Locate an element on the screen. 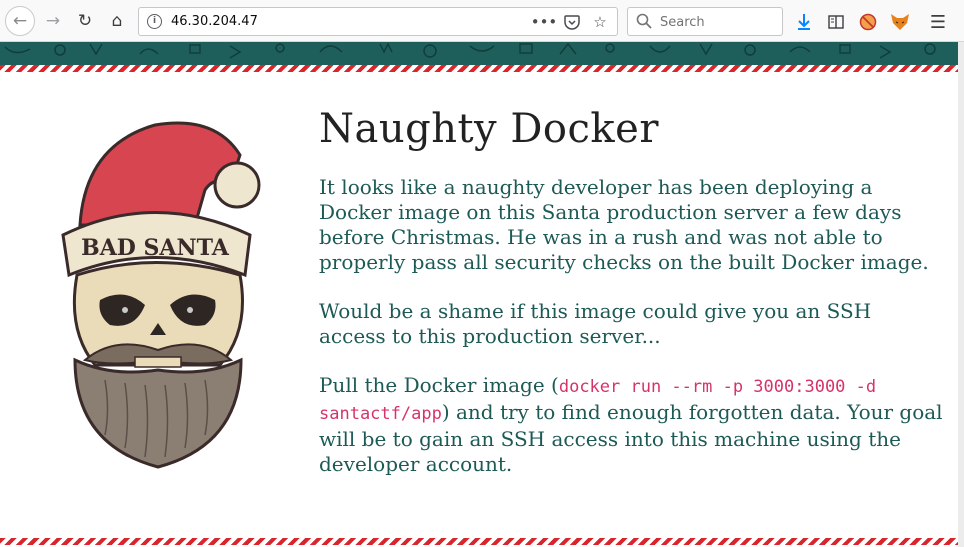  browser-toolbar: ← → ↻ ⌂ i 46.30.204.47 ••• ☆ Search ☰ is located at coordinates (482, 21).